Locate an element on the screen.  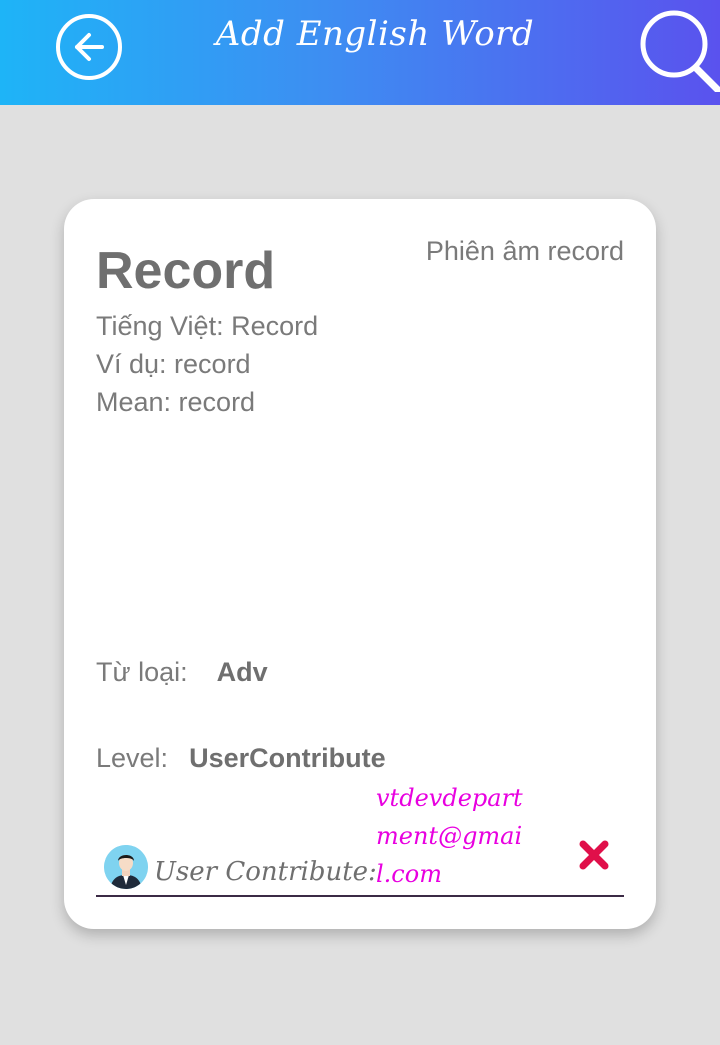
level-label: Level: is located at coordinates (132, 758).